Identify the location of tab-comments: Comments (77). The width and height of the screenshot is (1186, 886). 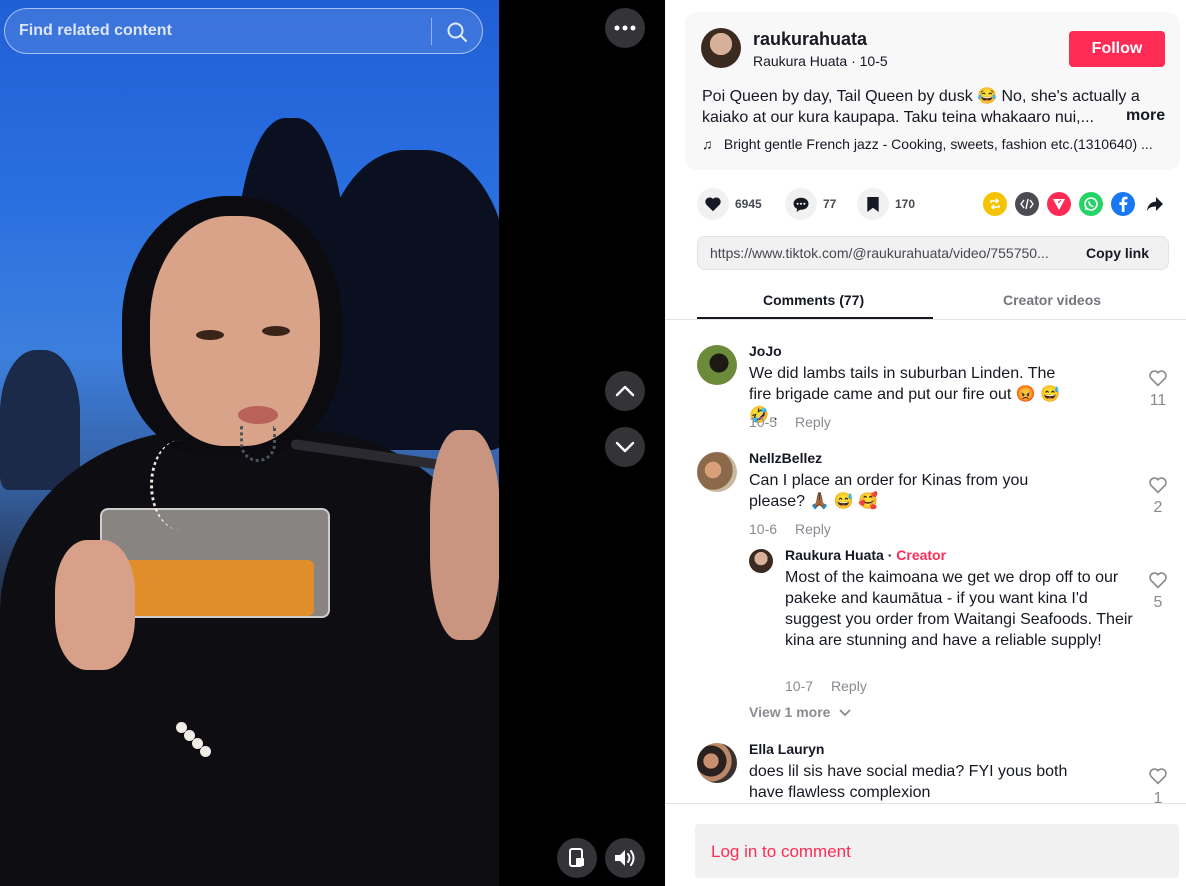
(813, 300).